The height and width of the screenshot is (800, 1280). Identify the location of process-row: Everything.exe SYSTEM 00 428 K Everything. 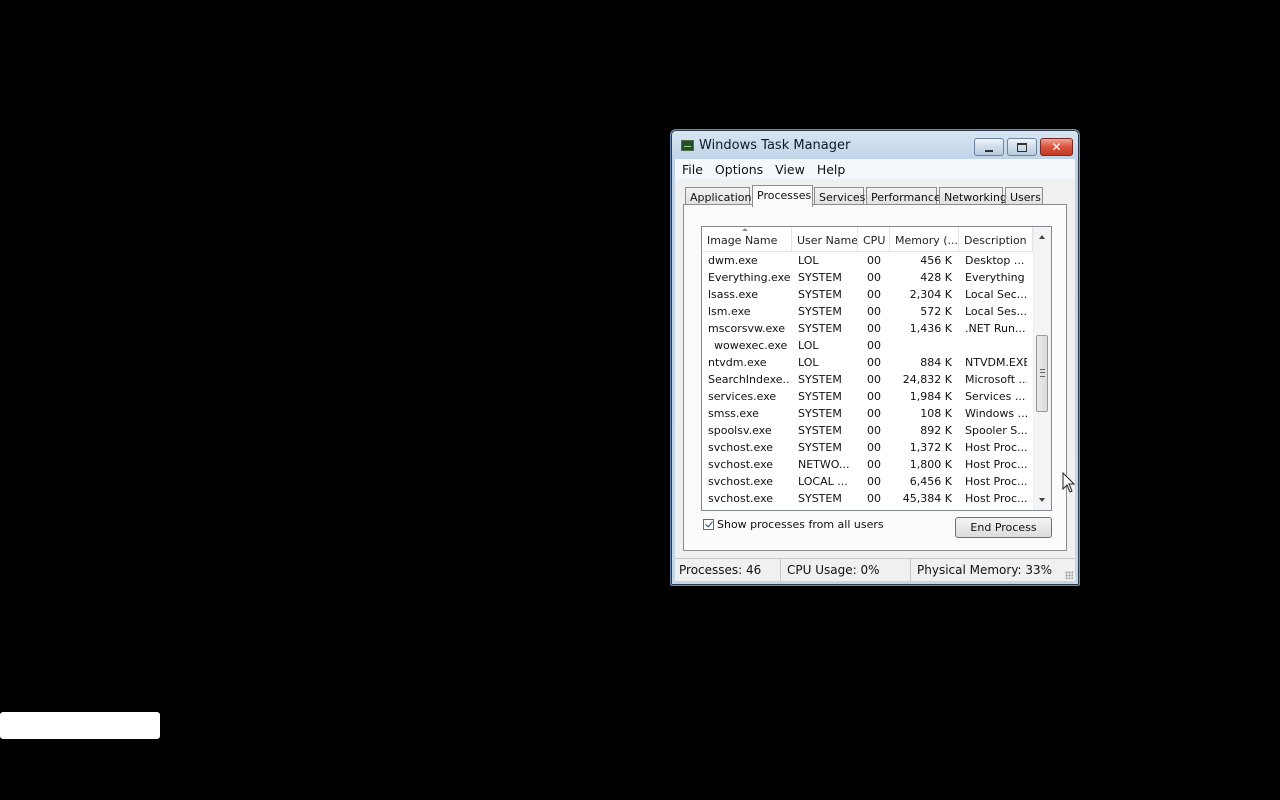
(868, 277).